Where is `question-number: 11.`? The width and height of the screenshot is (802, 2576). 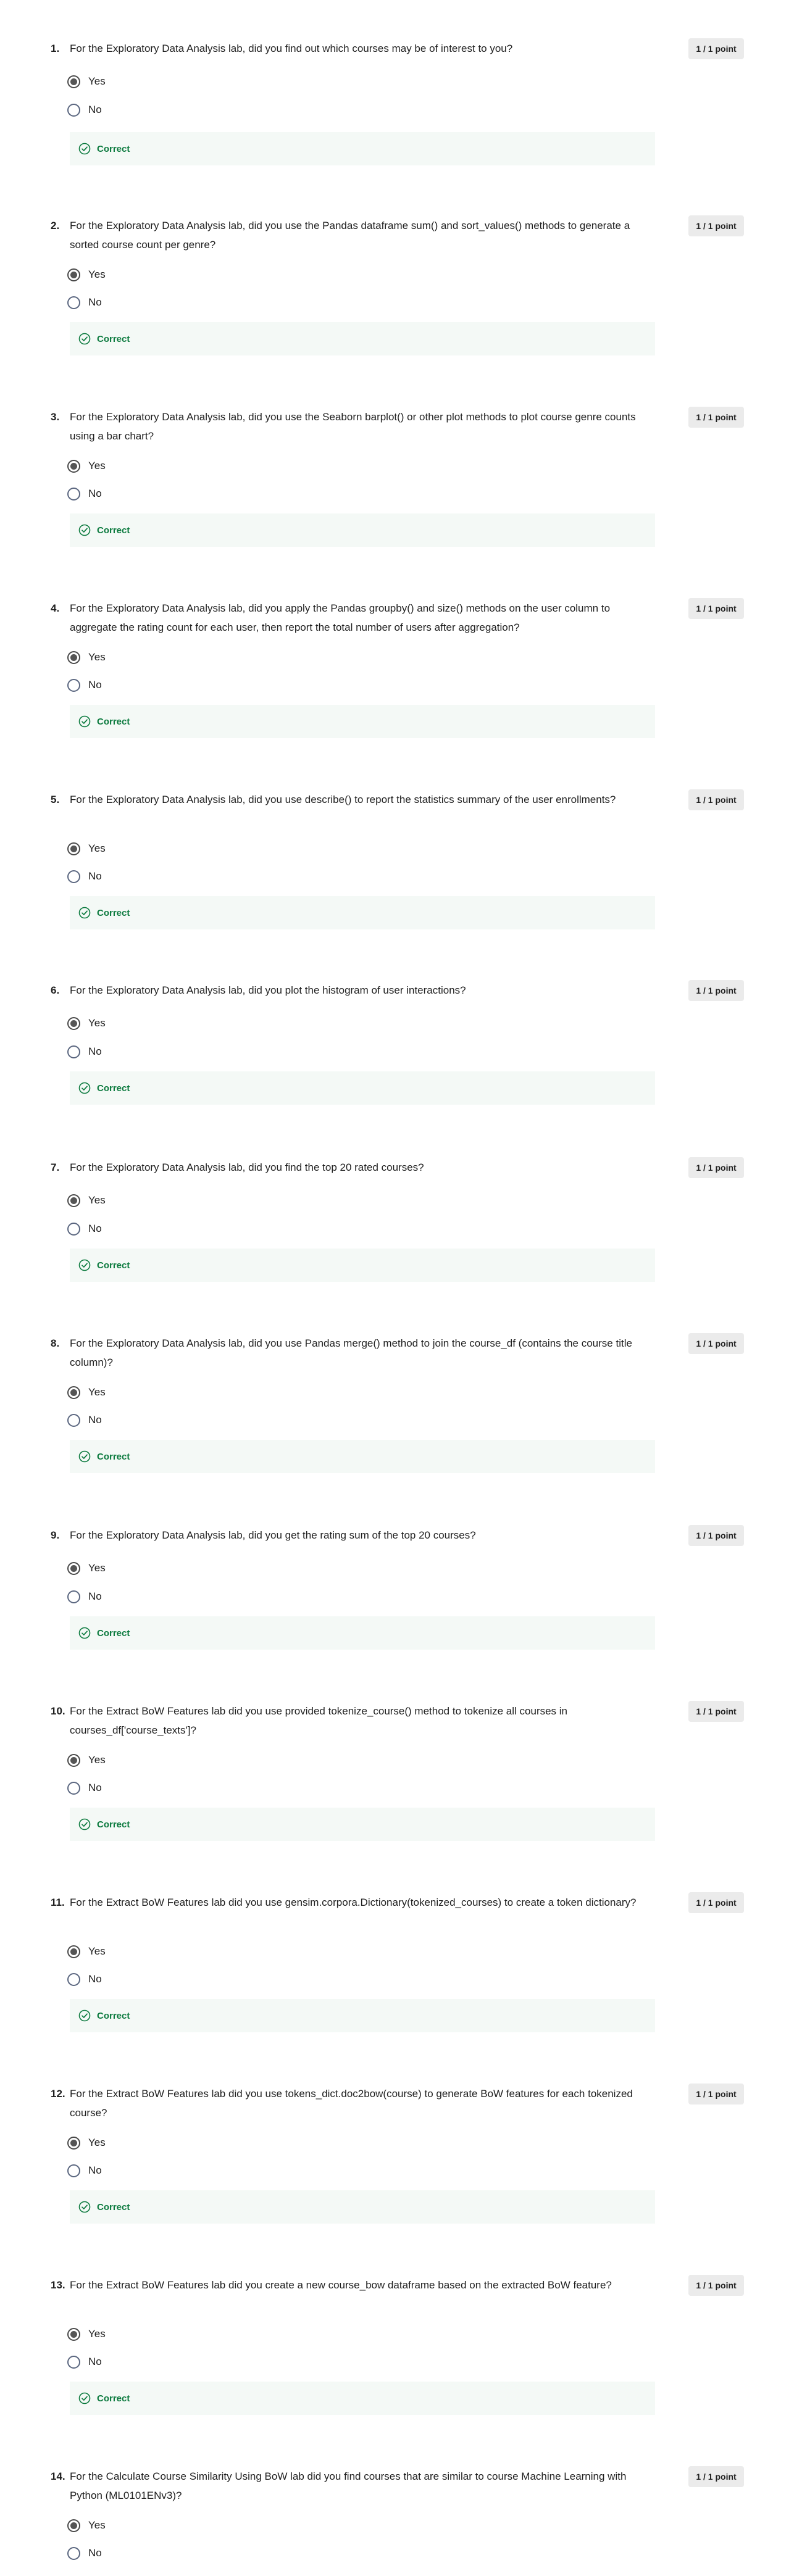
question-number: 11. is located at coordinates (58, 1902).